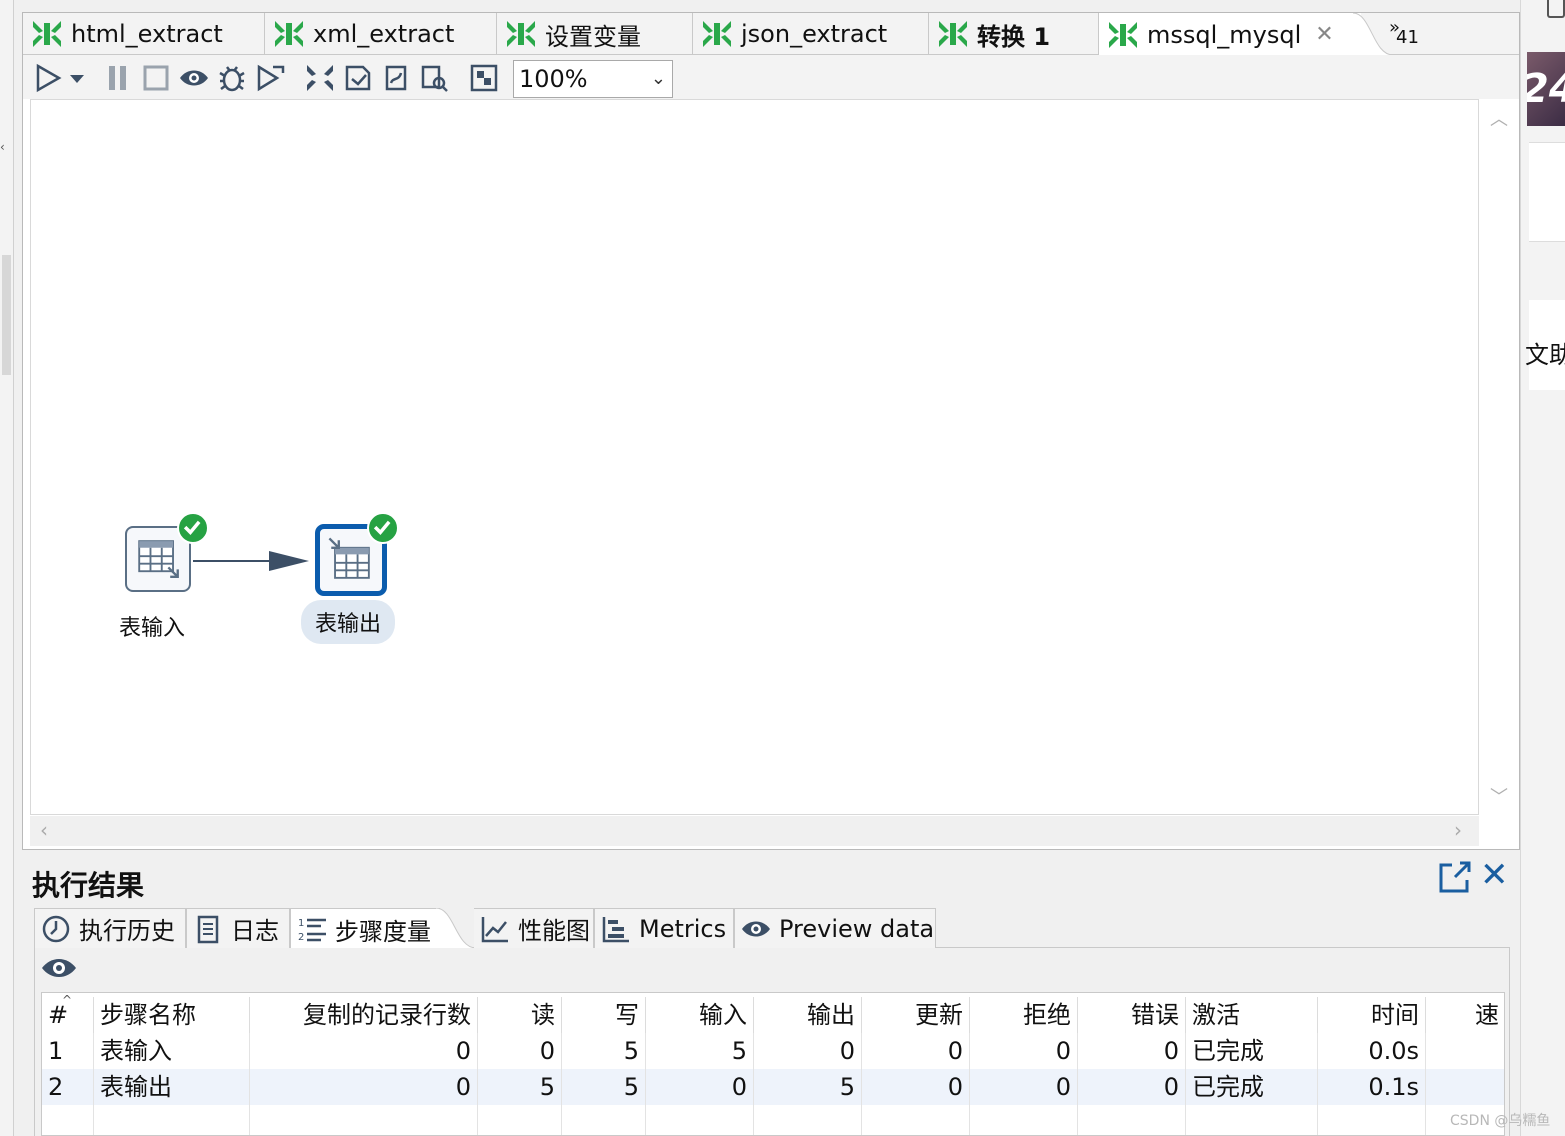 The height and width of the screenshot is (1136, 1565). Describe the element at coordinates (811, 34) in the screenshot. I see `tab-json-extract: json_extract` at that location.